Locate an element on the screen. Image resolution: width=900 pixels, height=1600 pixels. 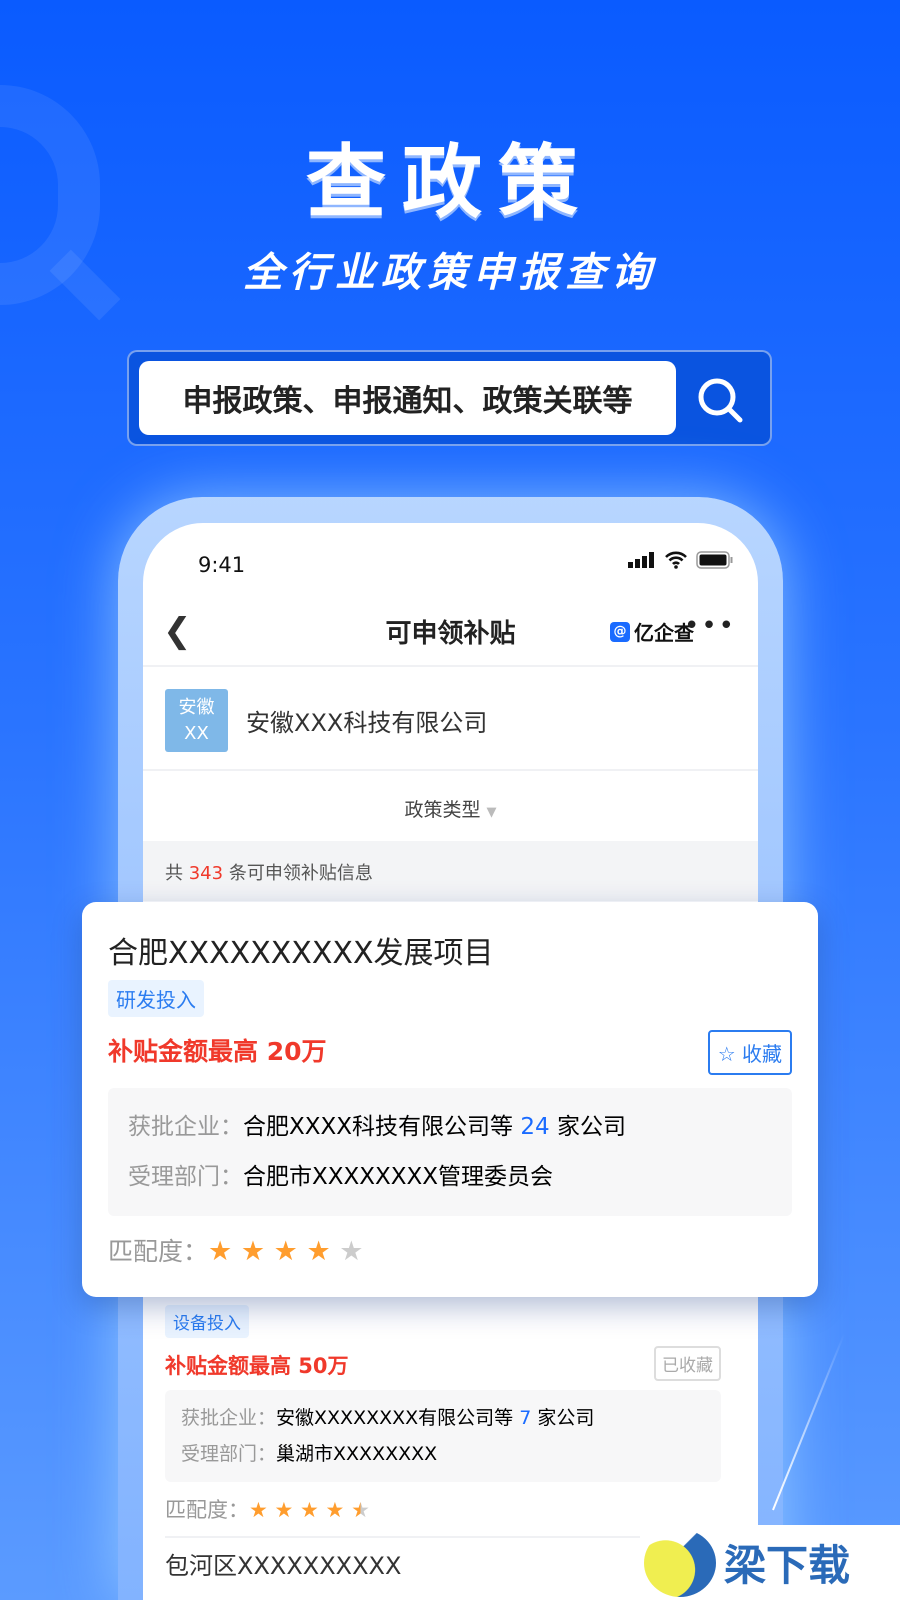
card-title: 合肥XXXXXXXXXX发展项目 is located at coordinates (301, 953).